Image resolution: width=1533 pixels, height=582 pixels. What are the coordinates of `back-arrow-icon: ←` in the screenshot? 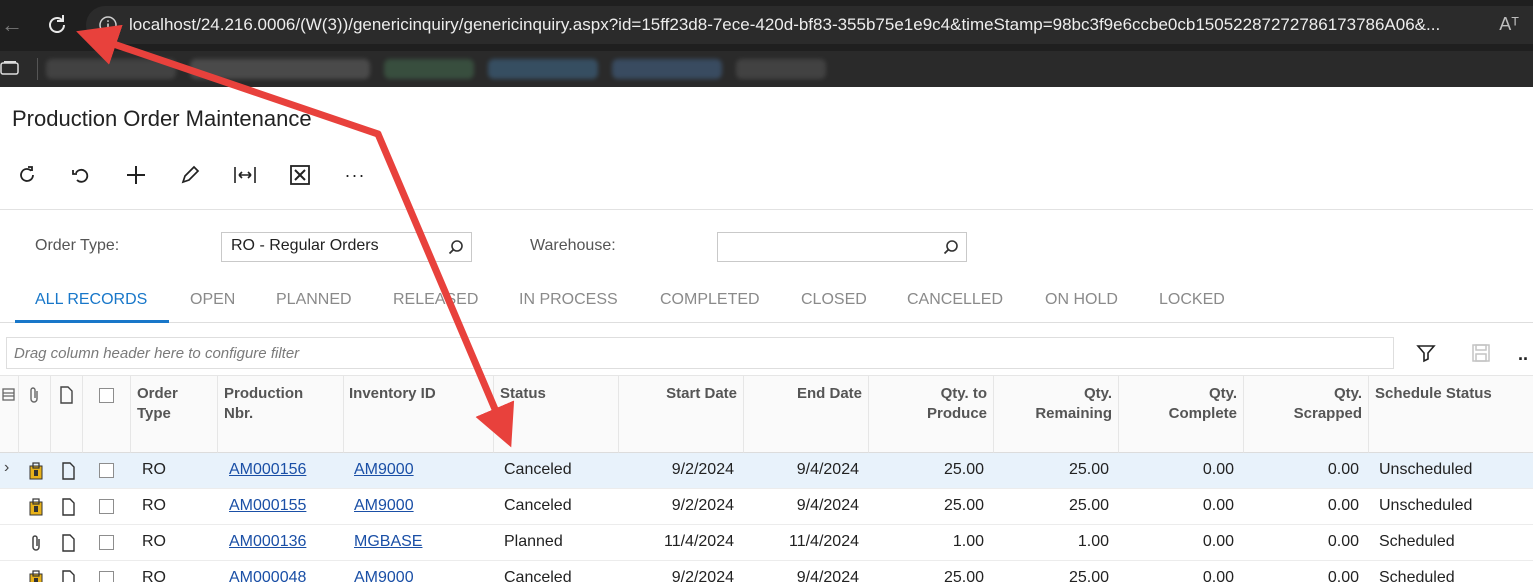 It's located at (12, 25).